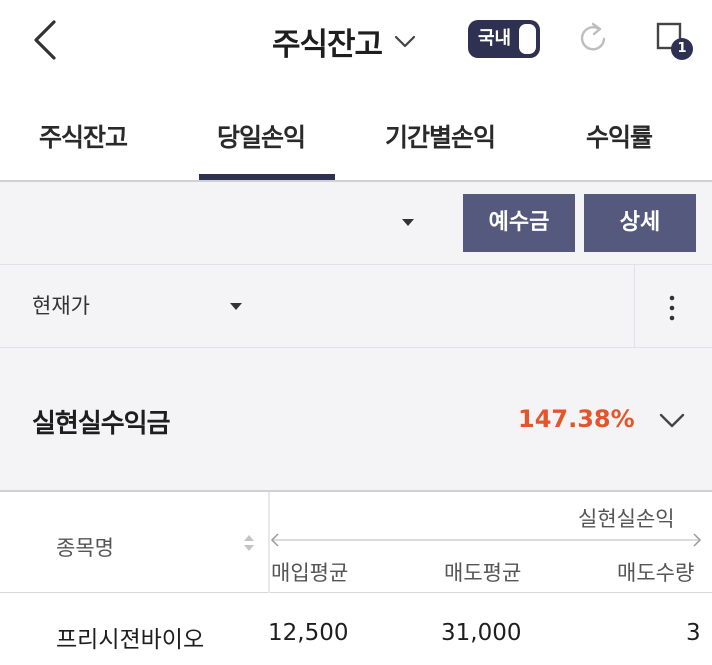 This screenshot has height=665, width=712. Describe the element at coordinates (672, 308) in the screenshot. I see `more-options-icon` at that location.